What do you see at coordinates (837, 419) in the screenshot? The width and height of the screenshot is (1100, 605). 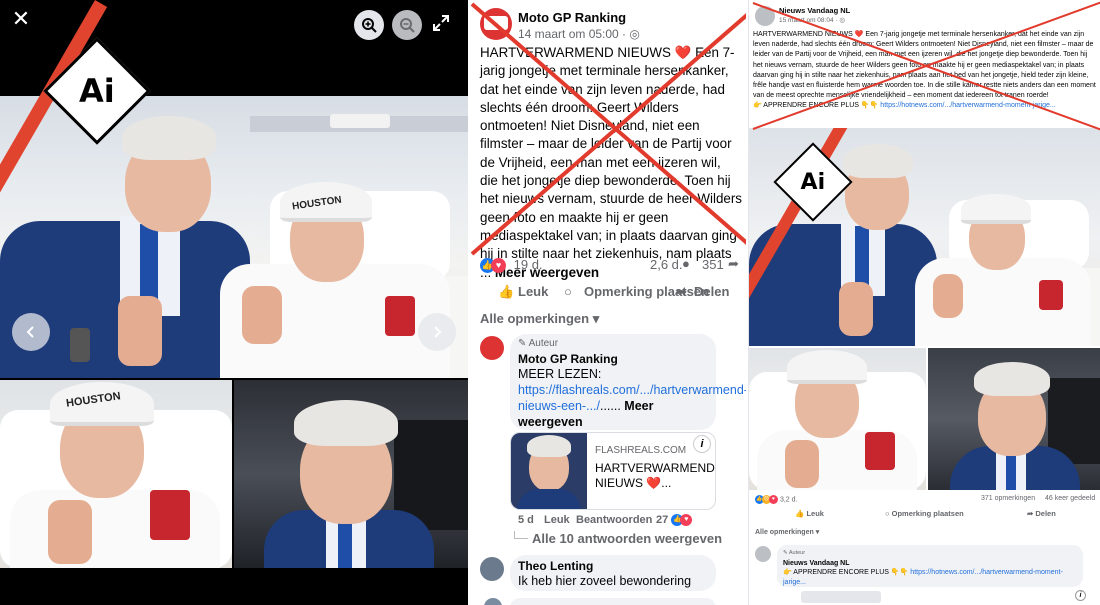 I see `photo-boy` at bounding box center [837, 419].